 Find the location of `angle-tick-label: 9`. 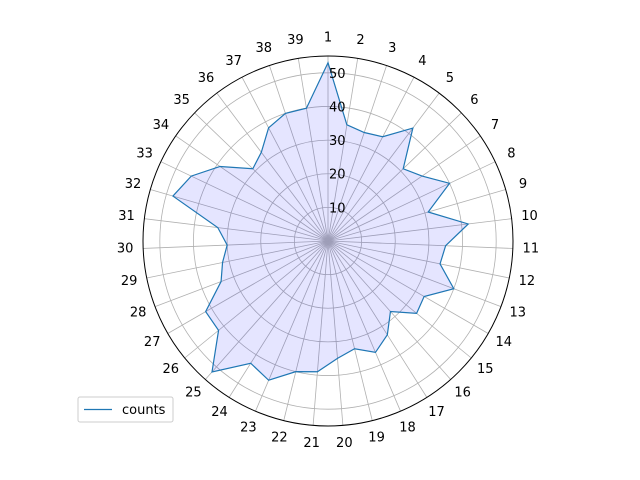

angle-tick-label: 9 is located at coordinates (523, 184).